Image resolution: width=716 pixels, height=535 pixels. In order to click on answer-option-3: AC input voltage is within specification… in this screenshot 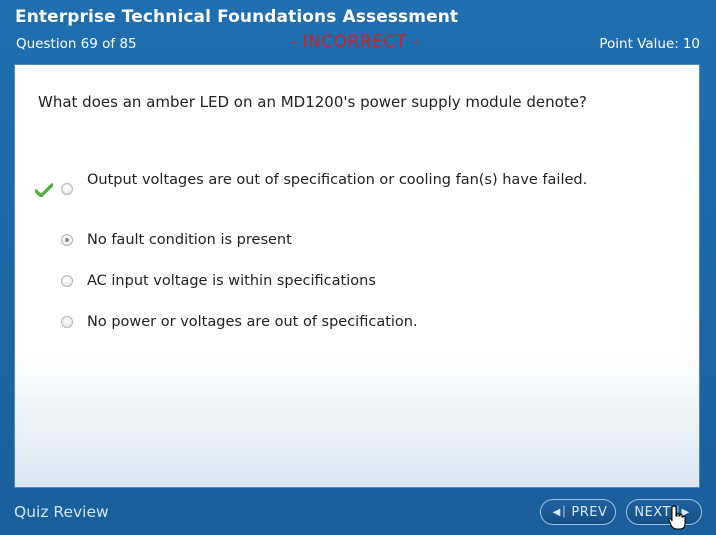, I will do `click(355, 284)`.